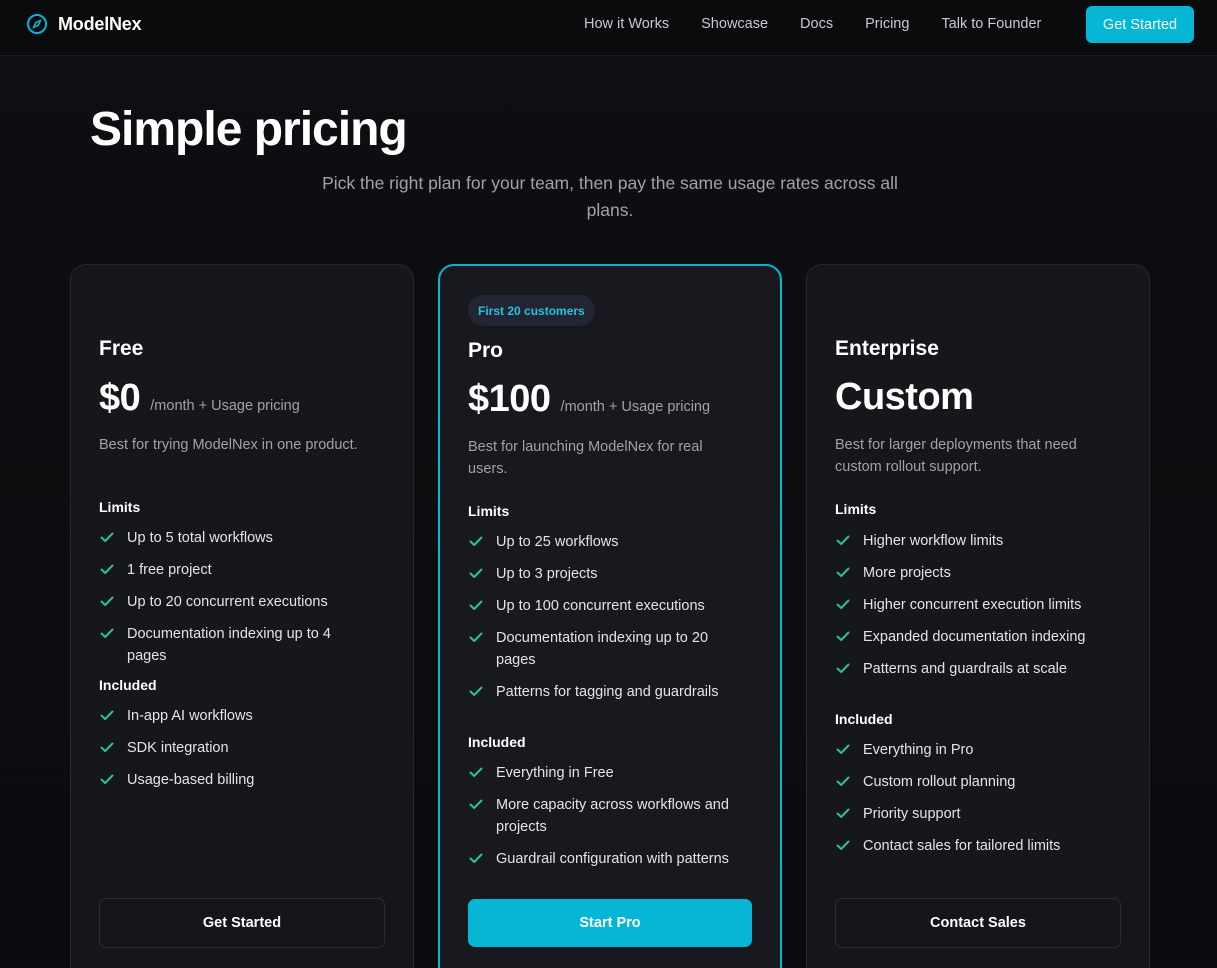 The image size is (1217, 968). Describe the element at coordinates (37, 24) in the screenshot. I see `compass-icon` at that location.